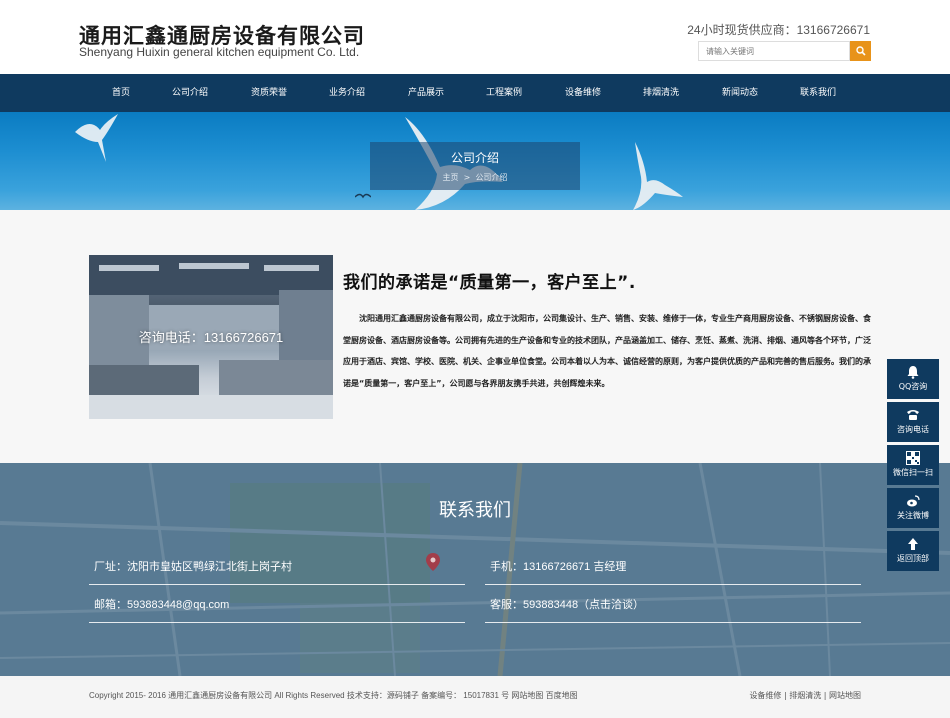 The width and height of the screenshot is (950, 718). Describe the element at coordinates (913, 372) in the screenshot. I see `bell-icon` at that location.